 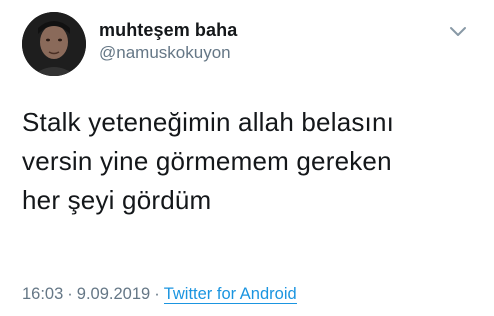 What do you see at coordinates (168, 30) in the screenshot?
I see `display-name: muhteşem baha` at bounding box center [168, 30].